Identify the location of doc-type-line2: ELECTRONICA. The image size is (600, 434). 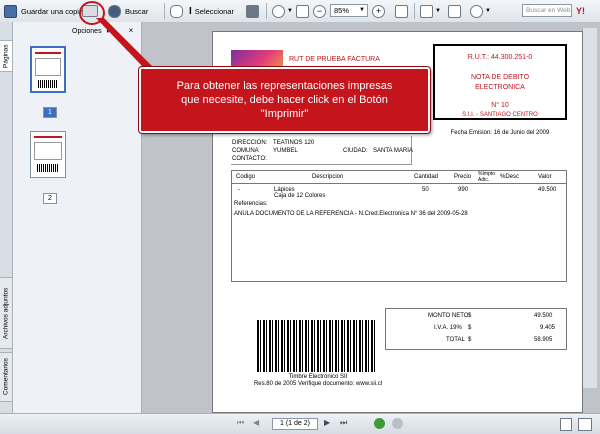
(500, 87).